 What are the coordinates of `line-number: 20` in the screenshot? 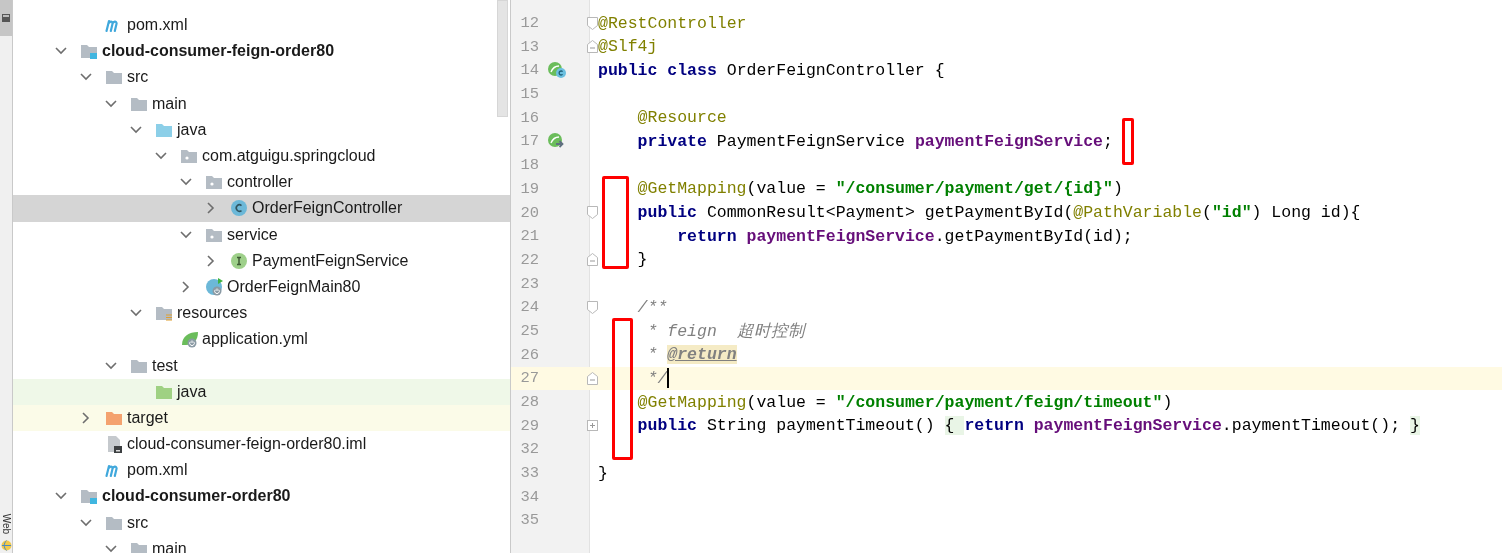 It's located at (529, 212).